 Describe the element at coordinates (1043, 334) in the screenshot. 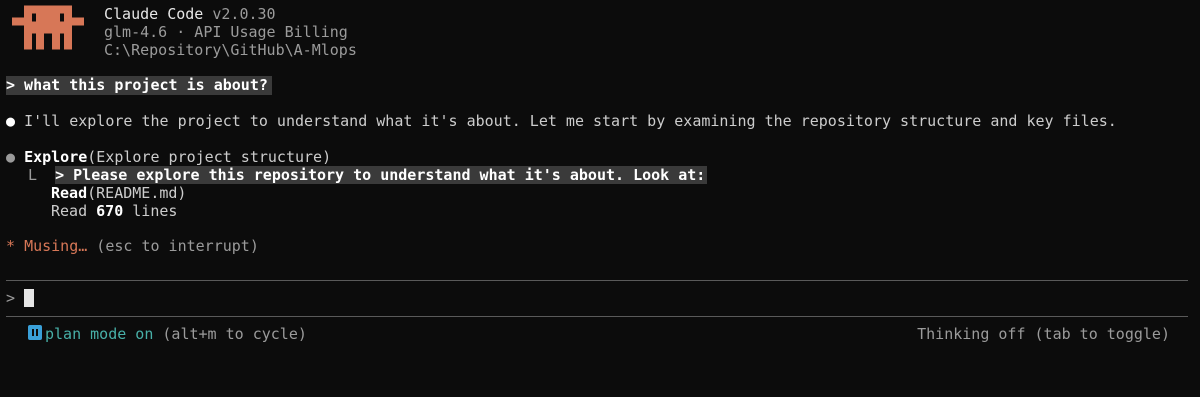

I see `thinking-toggle-status: Thinking off (tab to toggle)` at that location.